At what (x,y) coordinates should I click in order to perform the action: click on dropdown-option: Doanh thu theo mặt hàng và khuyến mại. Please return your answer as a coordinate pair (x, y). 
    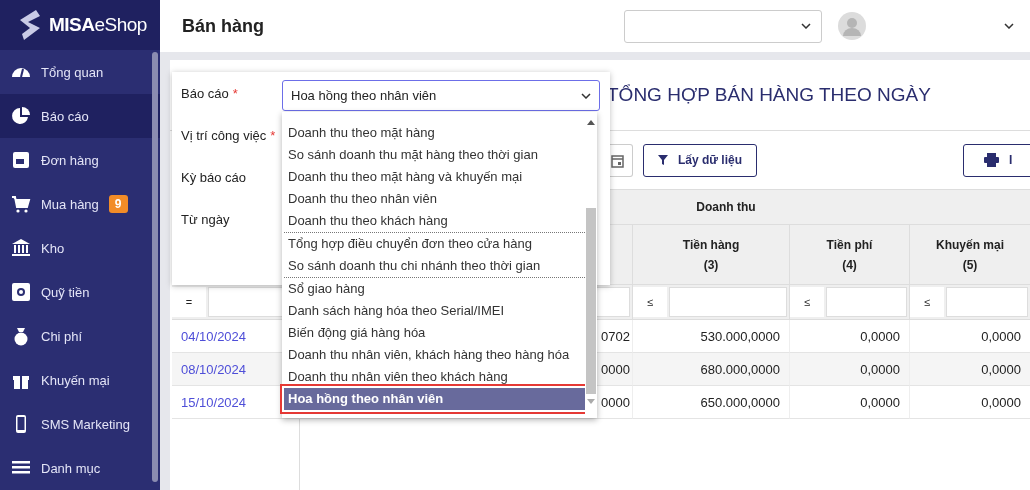
    Looking at the image, I should click on (434, 177).